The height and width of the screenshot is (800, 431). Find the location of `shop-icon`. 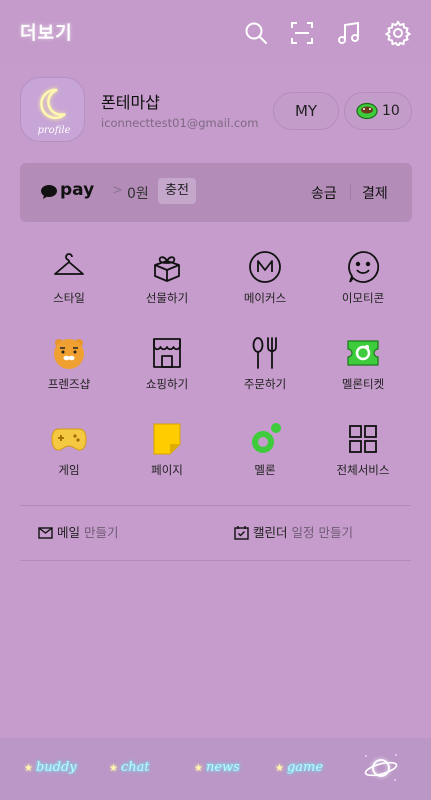

shop-icon is located at coordinates (167, 353).